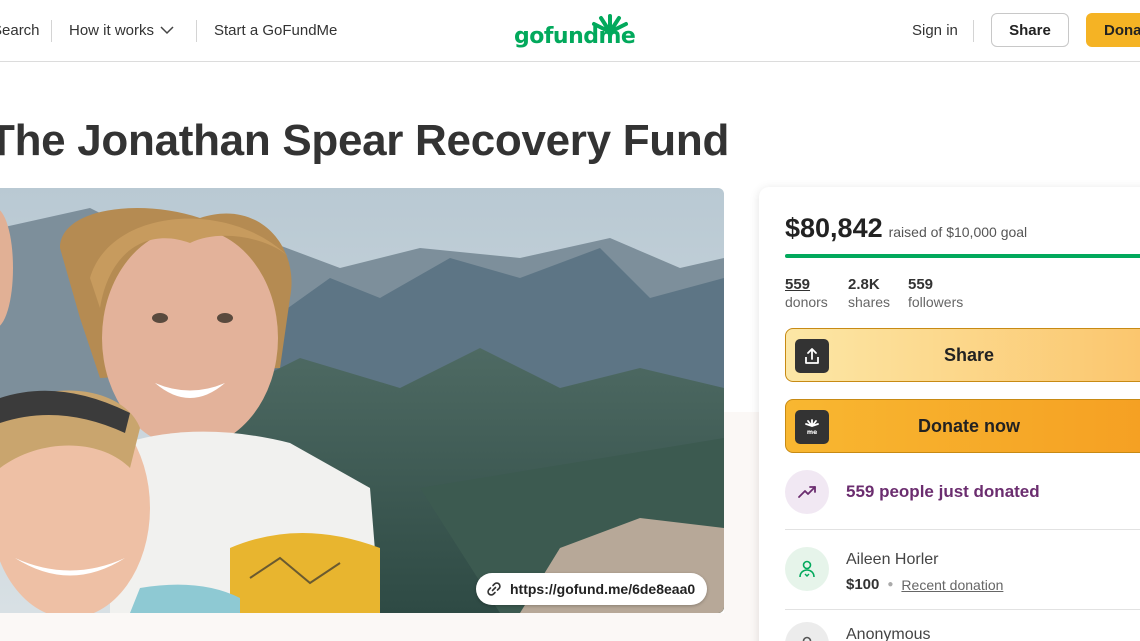  What do you see at coordinates (935, 293) in the screenshot?
I see `followers-stat: 559 followers` at bounding box center [935, 293].